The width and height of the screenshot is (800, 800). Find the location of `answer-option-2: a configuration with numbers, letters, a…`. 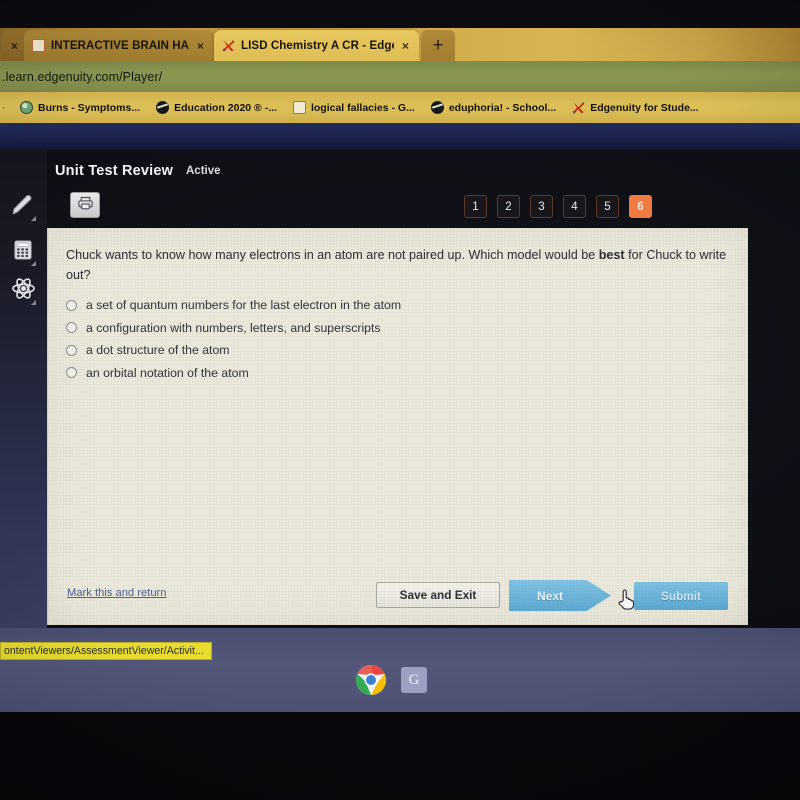

answer-option-2: a configuration with numbers, letters, a… is located at coordinates (366, 328).